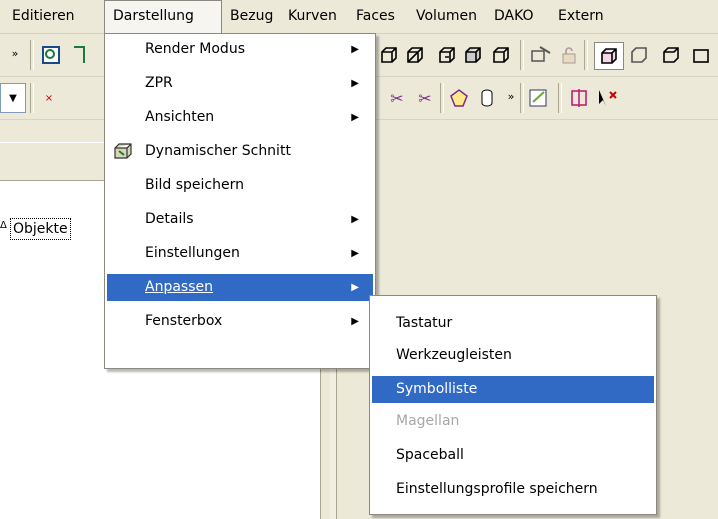  I want to click on box-iso-icon, so click(671, 55).